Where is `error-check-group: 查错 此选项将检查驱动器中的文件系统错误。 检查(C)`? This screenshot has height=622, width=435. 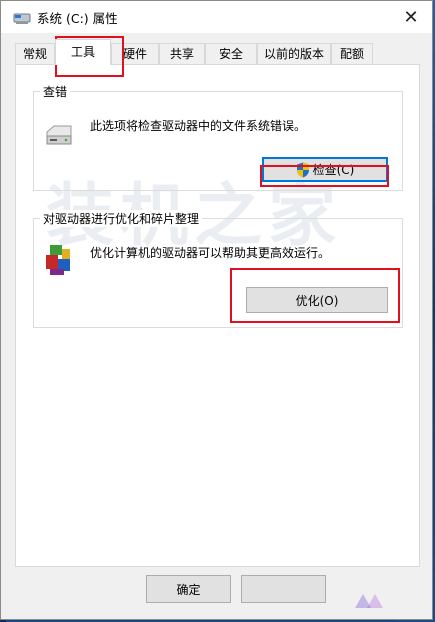 error-check-group: 查错 此选项将检查驱动器中的文件系统错误。 检查(C) is located at coordinates (218, 137).